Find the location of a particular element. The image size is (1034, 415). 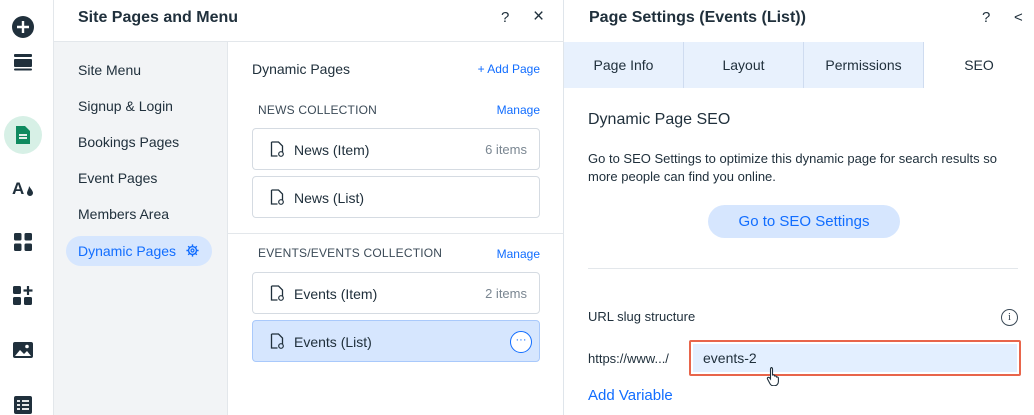

hand-cursor-icon is located at coordinates (774, 378).